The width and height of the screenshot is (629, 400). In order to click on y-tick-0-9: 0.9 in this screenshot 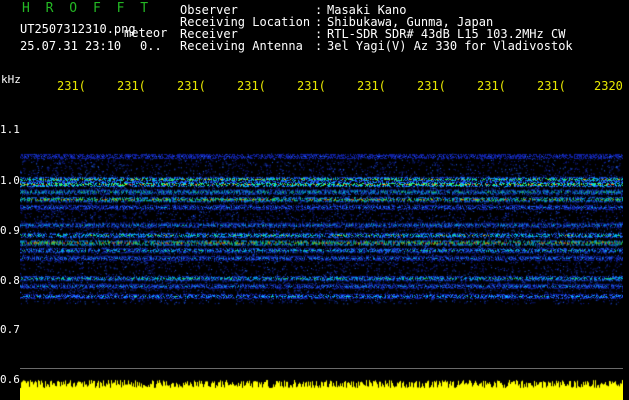, I will do `click(10, 230)`.